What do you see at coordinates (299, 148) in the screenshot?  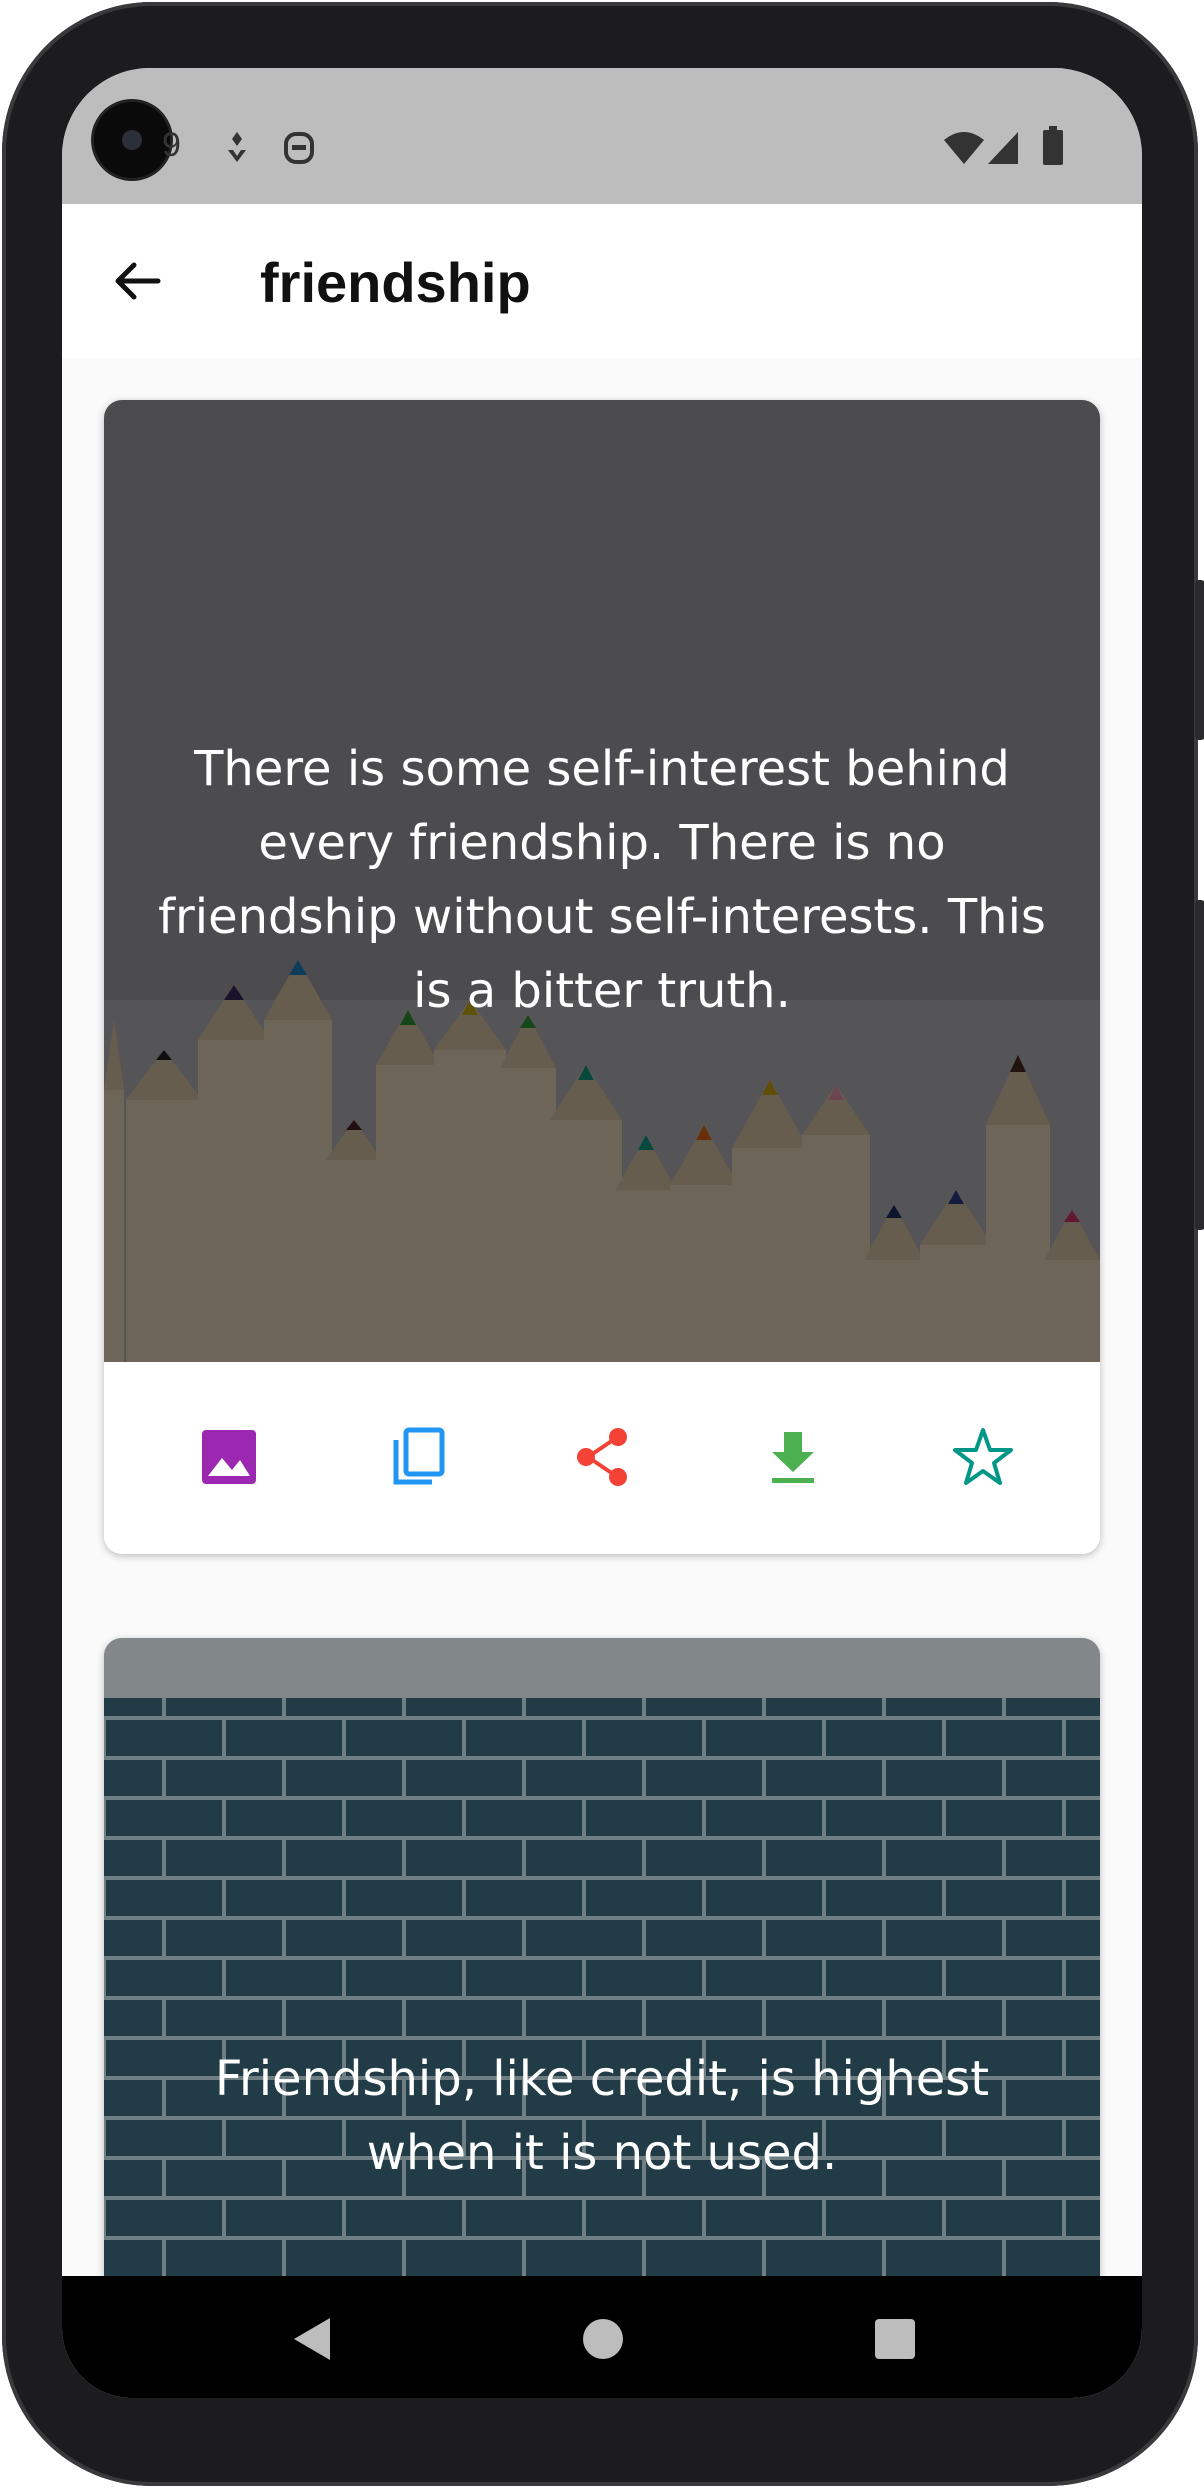 I see `robot-icon` at bounding box center [299, 148].